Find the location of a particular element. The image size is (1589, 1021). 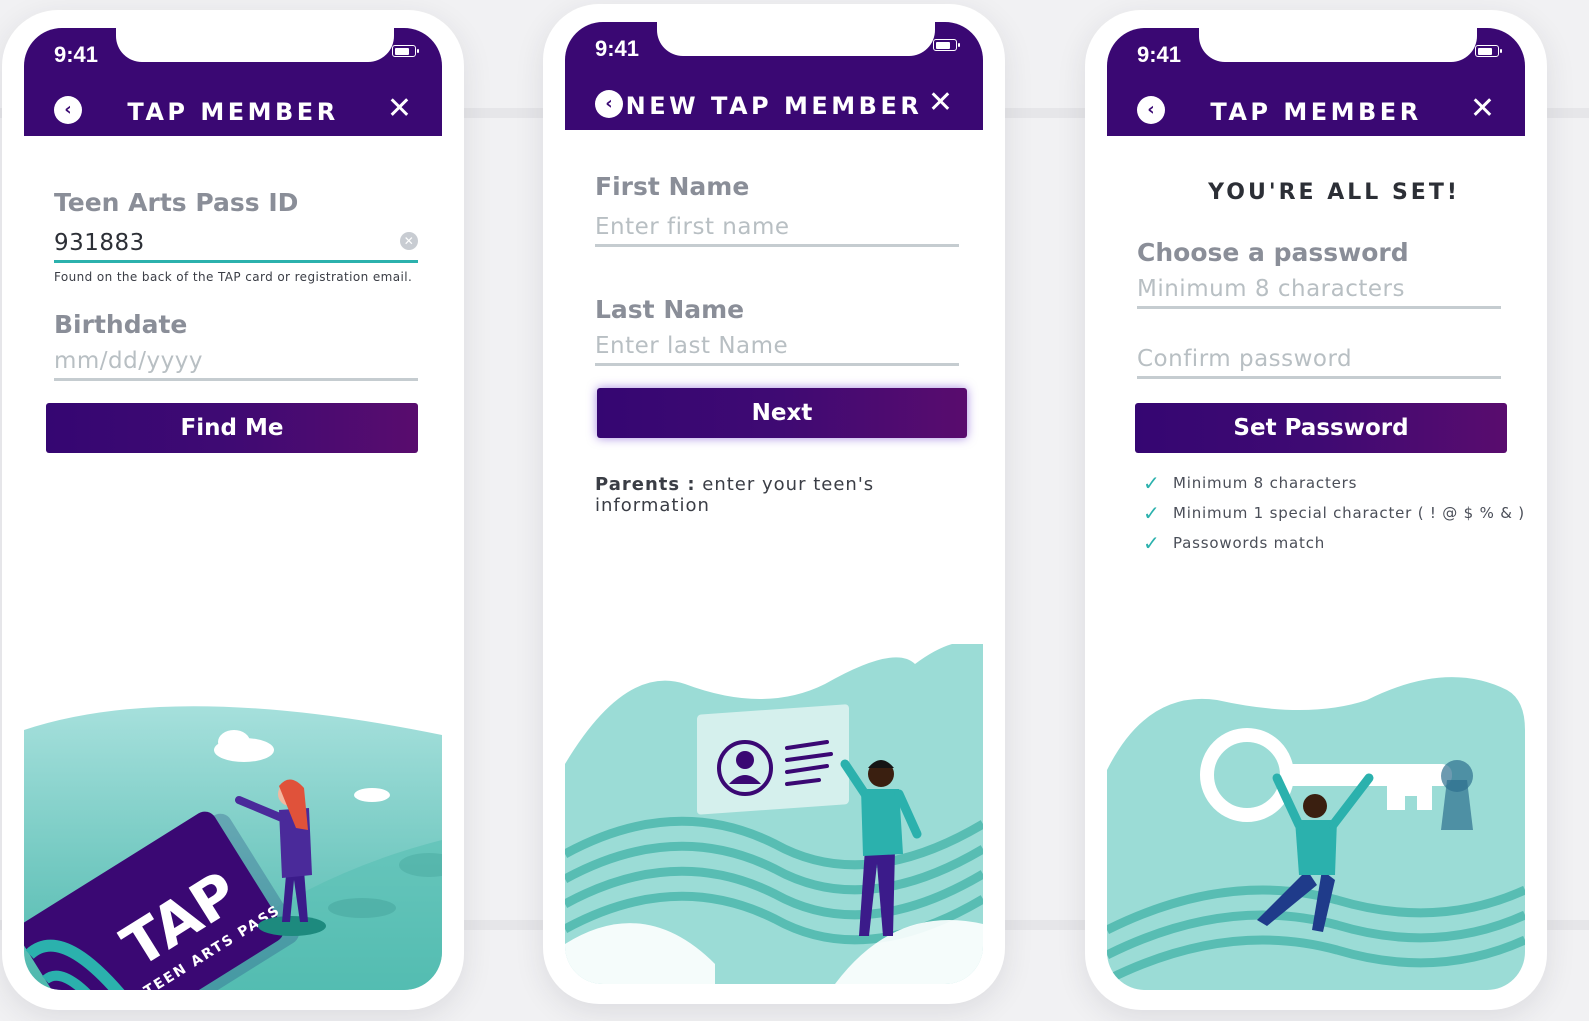

birthdate-placeholder: mm/dd/yyyy is located at coordinates (128, 361).